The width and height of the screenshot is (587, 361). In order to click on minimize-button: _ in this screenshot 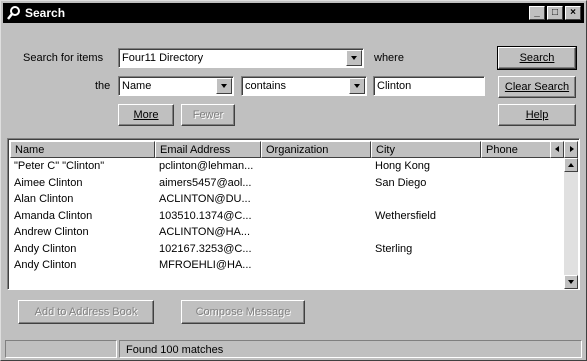, I will do `click(537, 13)`.